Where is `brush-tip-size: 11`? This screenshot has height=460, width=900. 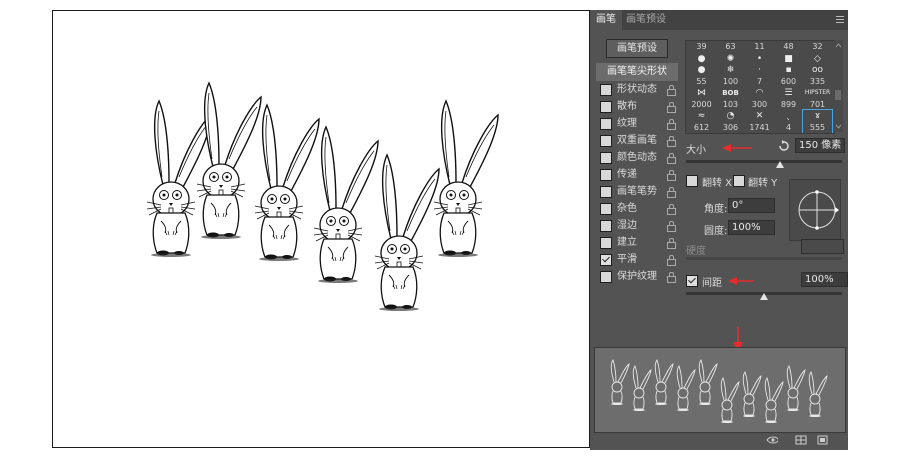 brush-tip-size: 11 is located at coordinates (759, 46).